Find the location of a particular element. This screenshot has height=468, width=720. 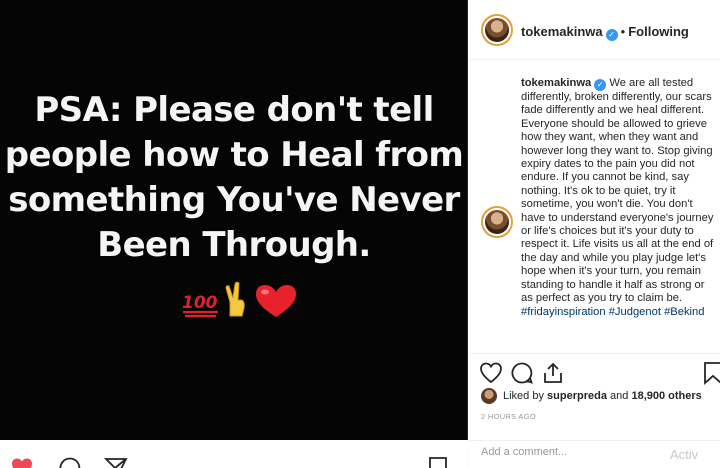

liked-heart-icon is located at coordinates (22, 462).